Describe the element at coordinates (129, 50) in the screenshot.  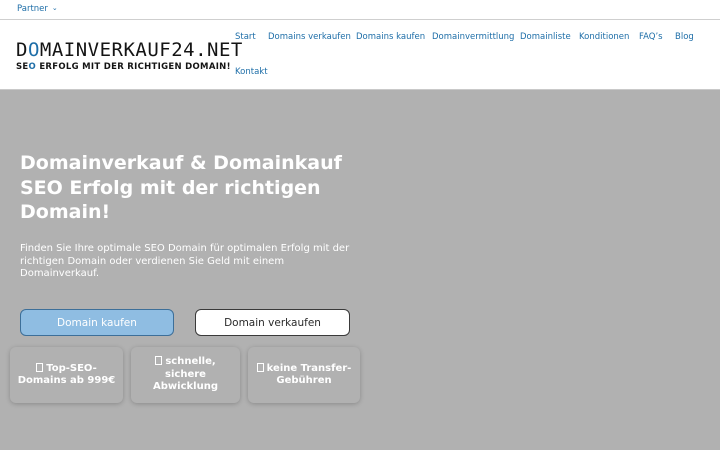
I see `logo-wordmark: DOMAINVERKAUF24.NET` at that location.